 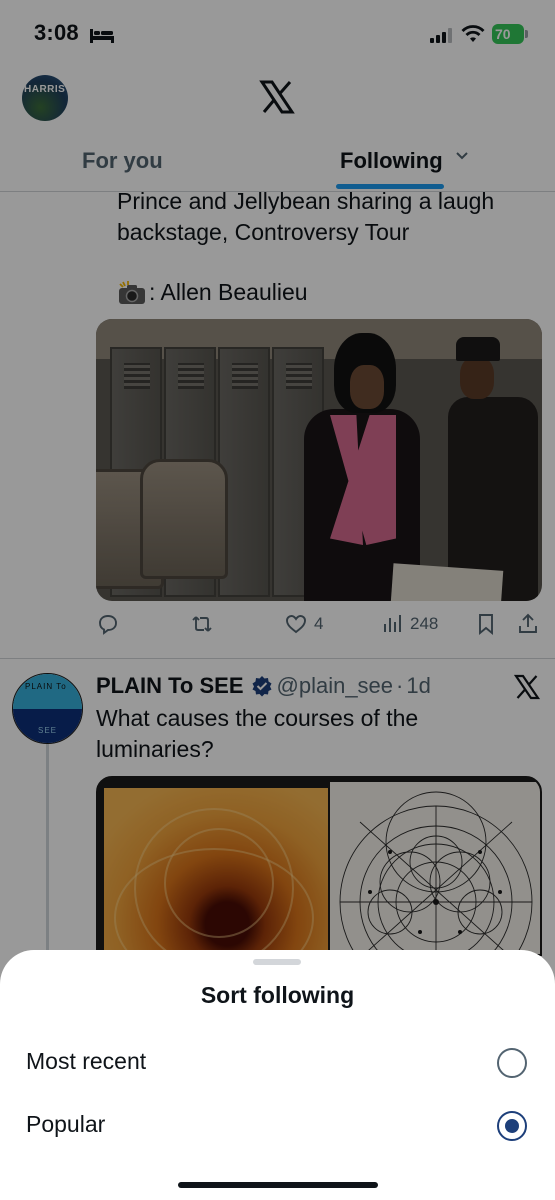 What do you see at coordinates (277, 1126) in the screenshot?
I see `sort-option-popular: Popular` at bounding box center [277, 1126].